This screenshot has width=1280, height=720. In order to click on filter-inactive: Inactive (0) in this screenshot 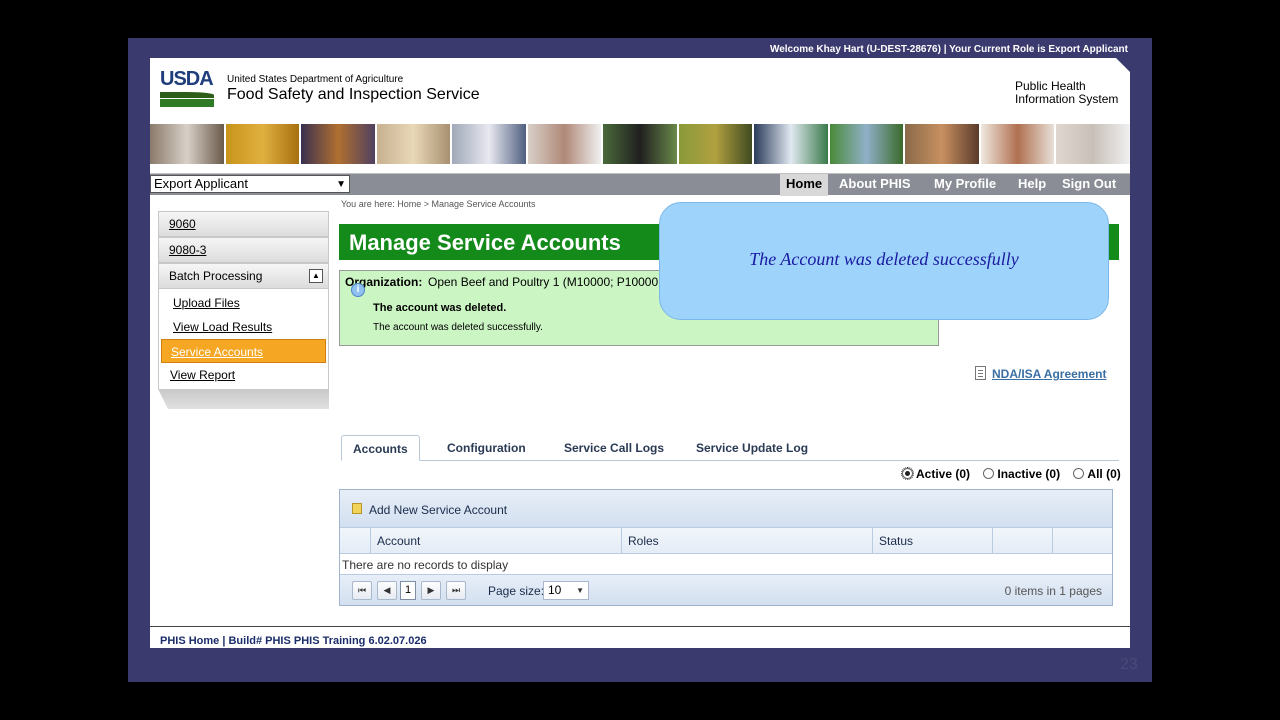, I will do `click(1021, 474)`.